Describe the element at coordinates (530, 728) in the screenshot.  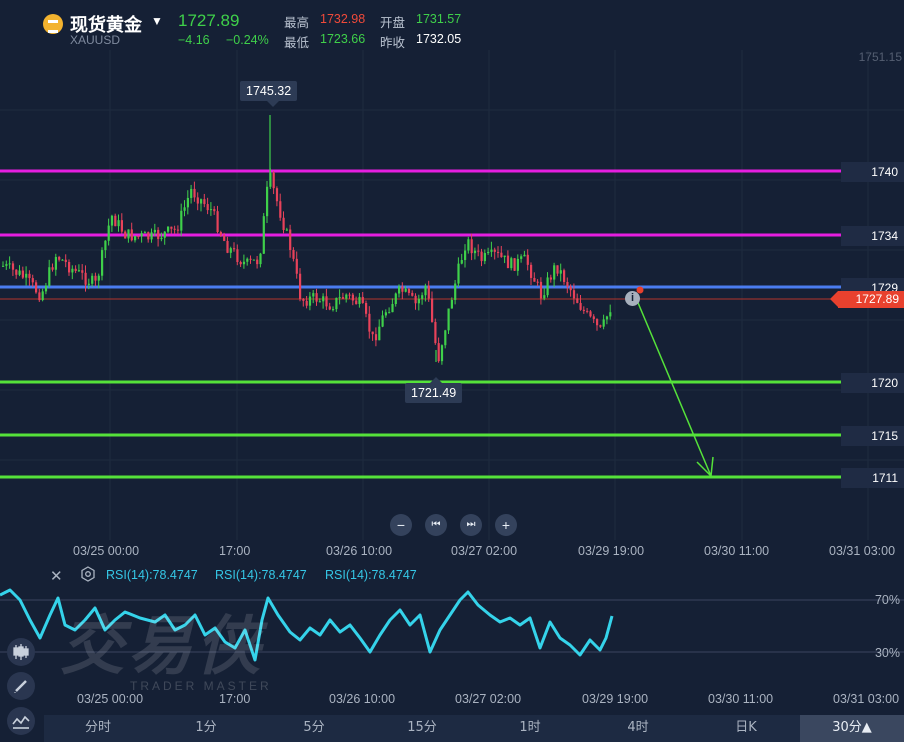
I see `tab-1h: 1时` at that location.